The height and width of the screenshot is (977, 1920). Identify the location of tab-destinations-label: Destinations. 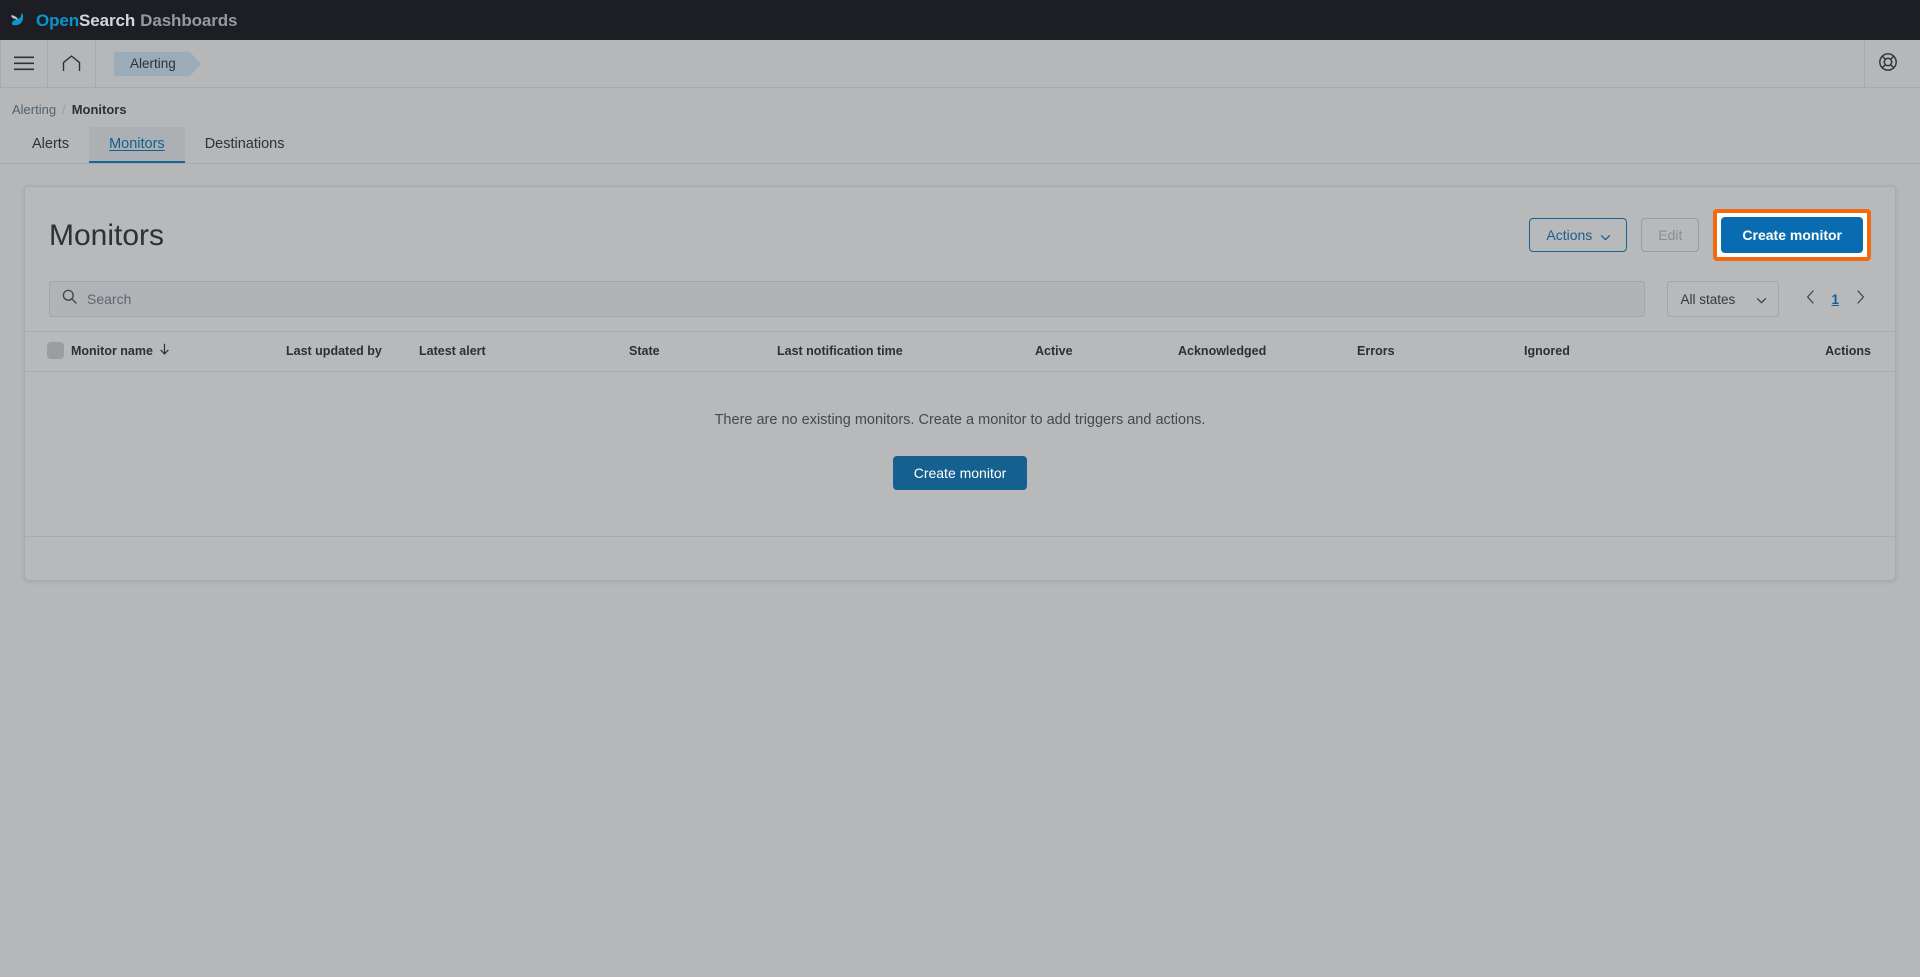
(244, 144).